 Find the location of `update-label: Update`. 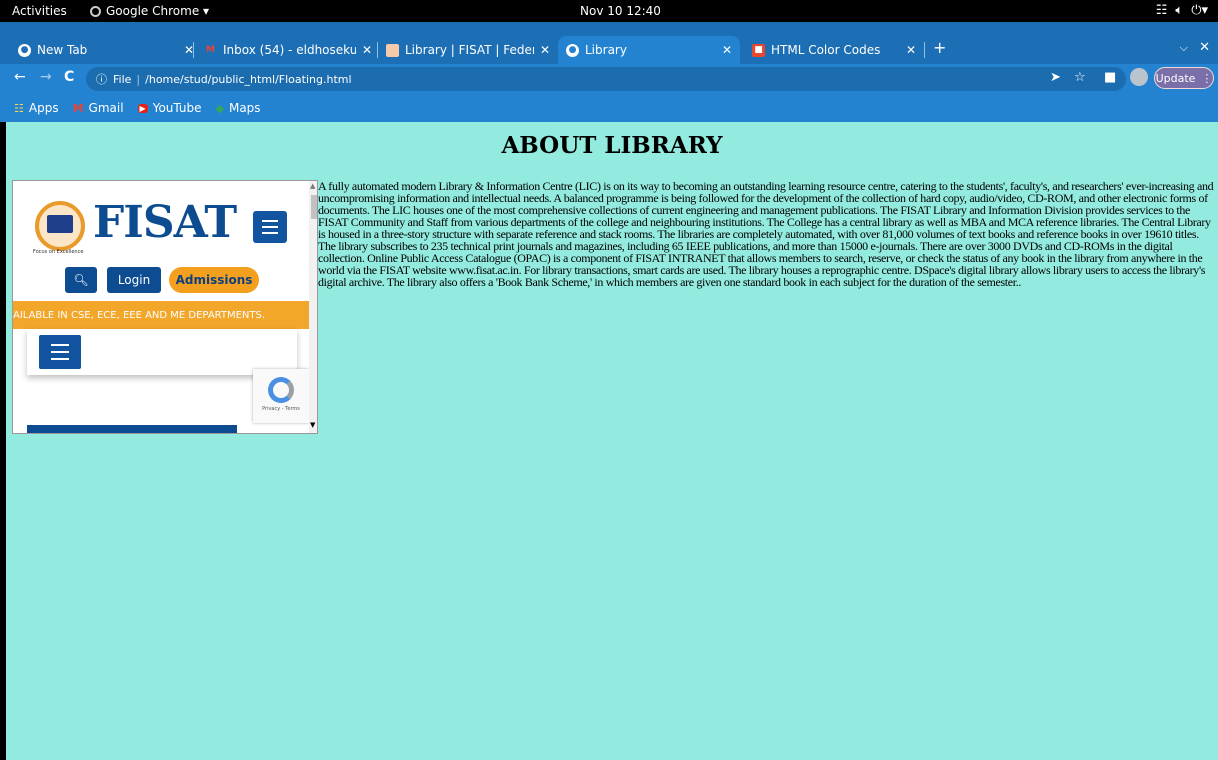

update-label: Update is located at coordinates (1175, 78).